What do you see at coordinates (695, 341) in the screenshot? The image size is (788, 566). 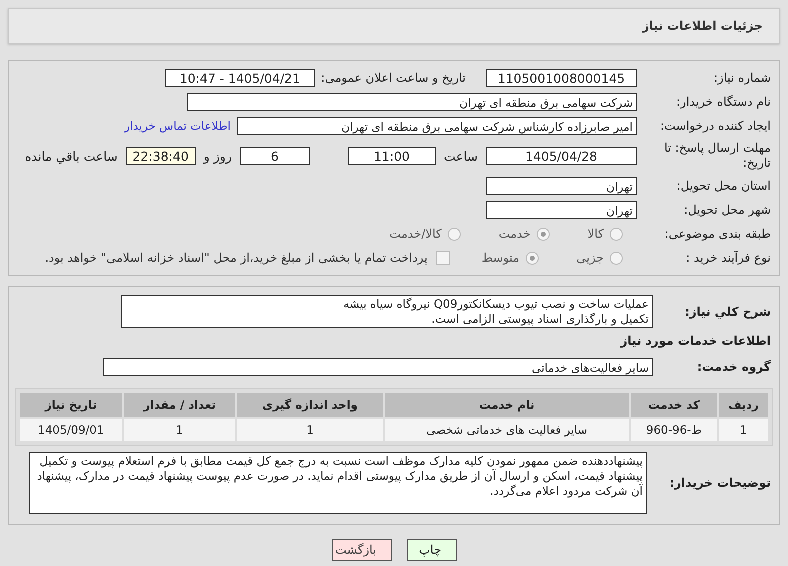 I see `section-heading: اطلاعات خدمات مورد نیاز` at bounding box center [695, 341].